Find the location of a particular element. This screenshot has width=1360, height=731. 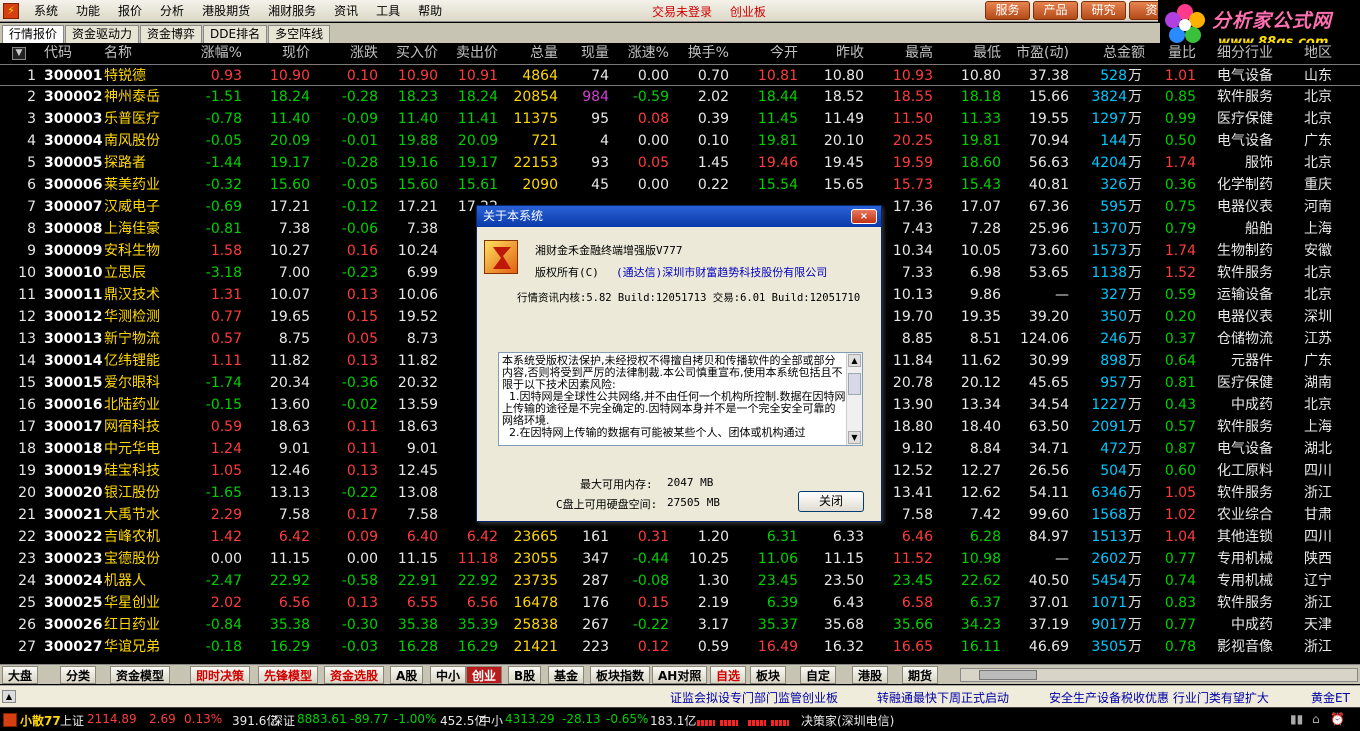

menu-item: 报价 is located at coordinates (130, 10).